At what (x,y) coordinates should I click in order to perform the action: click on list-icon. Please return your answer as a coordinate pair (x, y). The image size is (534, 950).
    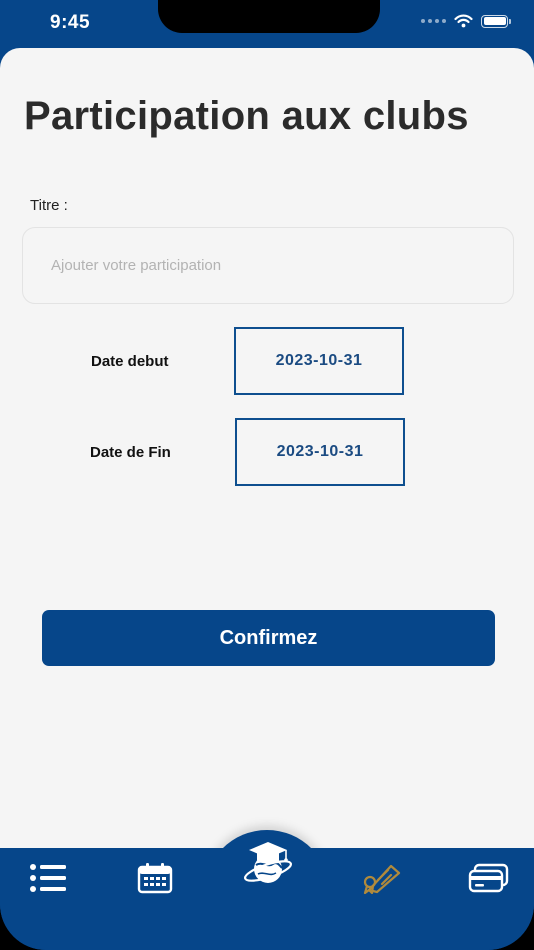
    Looking at the image, I should click on (48, 878).